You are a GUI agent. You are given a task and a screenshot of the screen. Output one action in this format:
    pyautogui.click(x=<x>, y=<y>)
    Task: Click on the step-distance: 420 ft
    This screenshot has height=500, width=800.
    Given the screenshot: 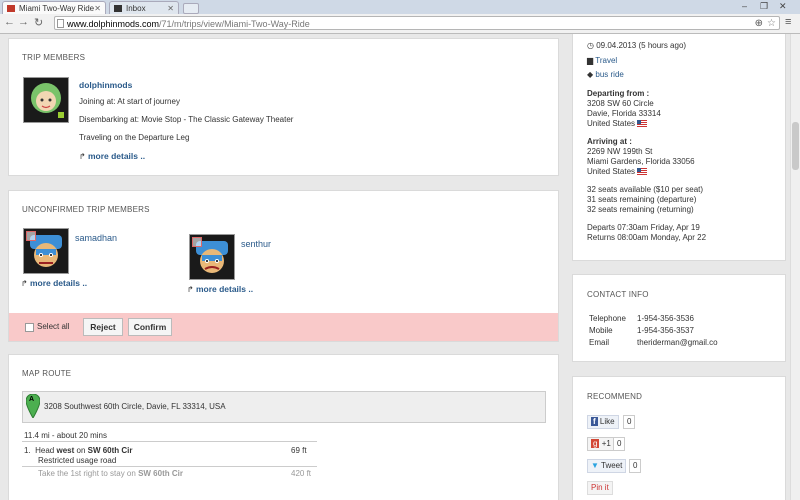 What is the action you would take?
    pyautogui.click(x=301, y=473)
    